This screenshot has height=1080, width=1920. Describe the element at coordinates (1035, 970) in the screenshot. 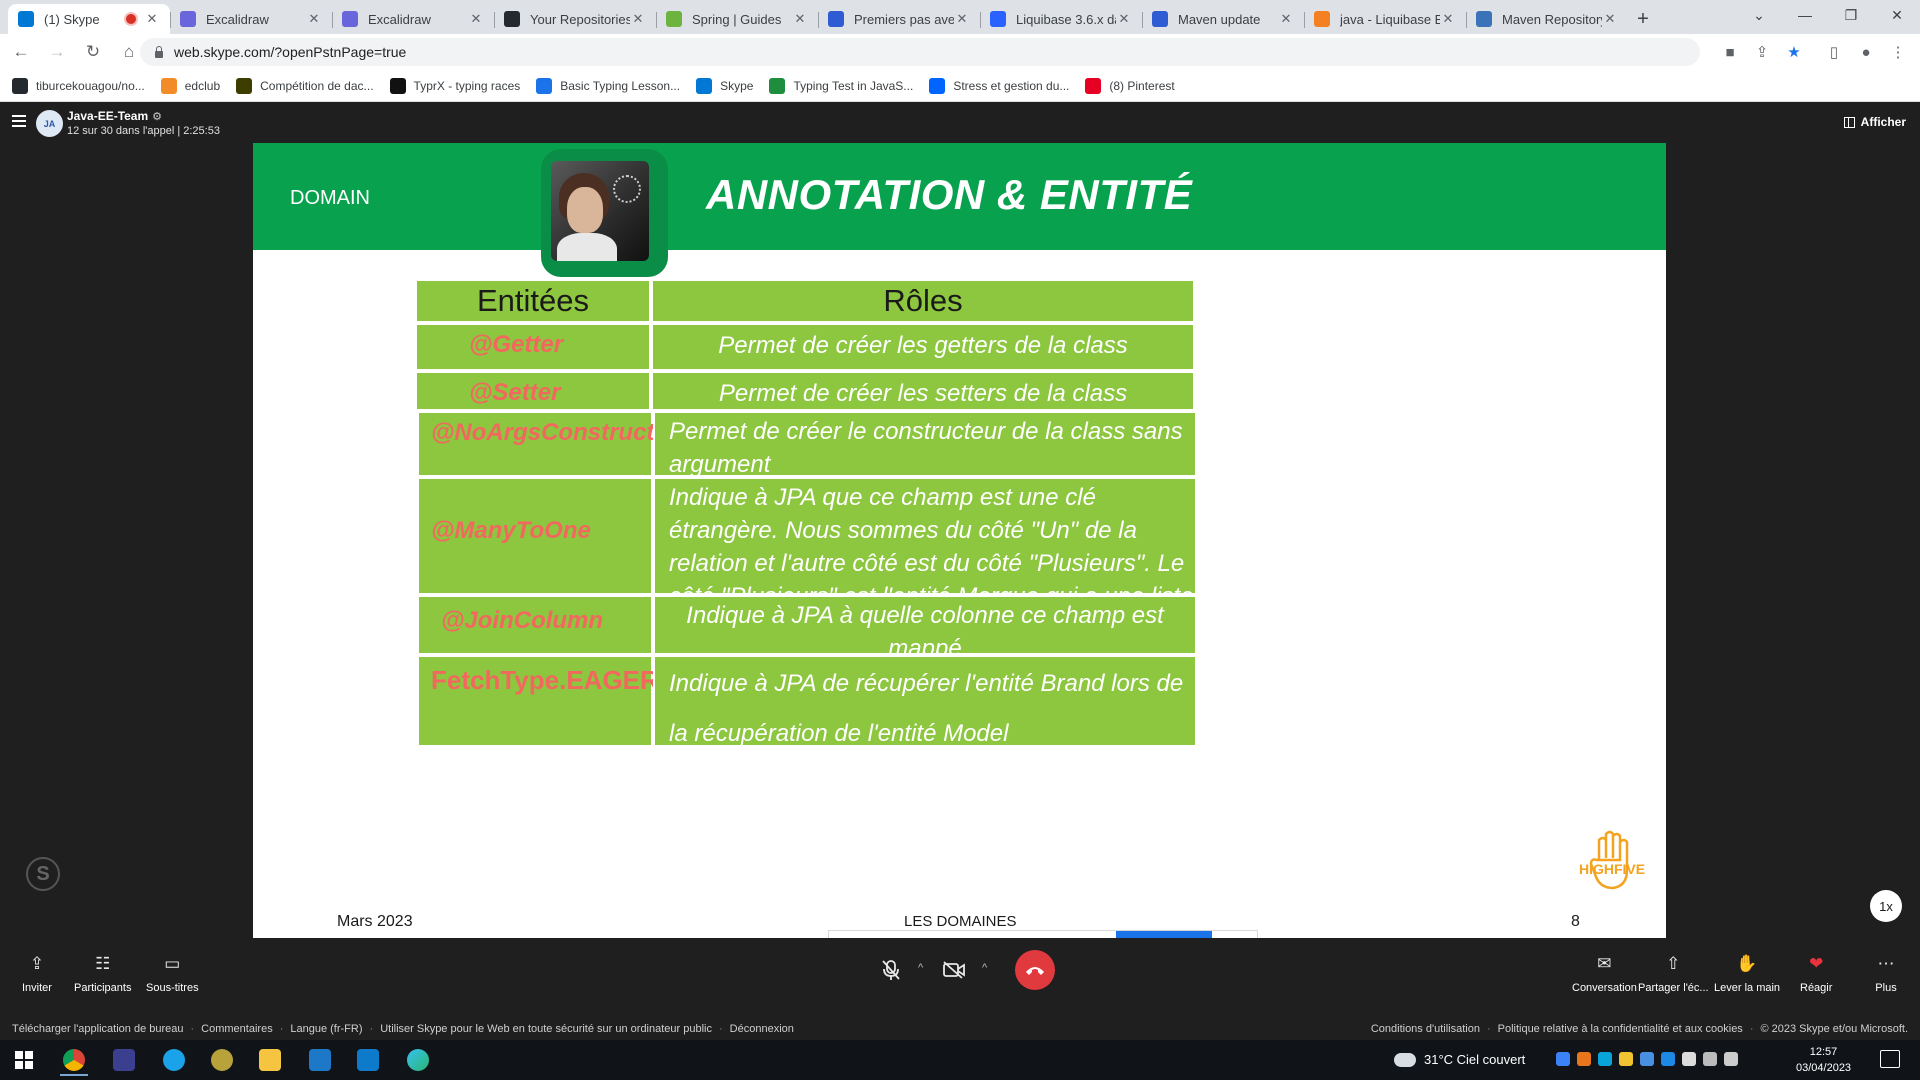

I see `end-call-button` at that location.